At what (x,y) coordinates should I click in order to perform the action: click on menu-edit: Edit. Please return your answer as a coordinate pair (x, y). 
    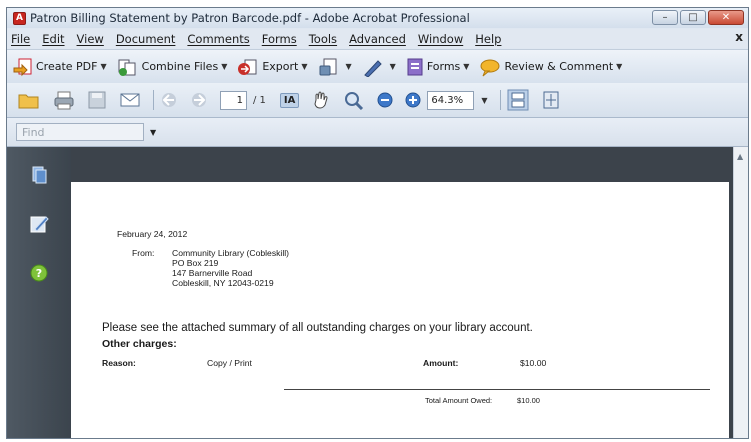
    Looking at the image, I should click on (53, 39).